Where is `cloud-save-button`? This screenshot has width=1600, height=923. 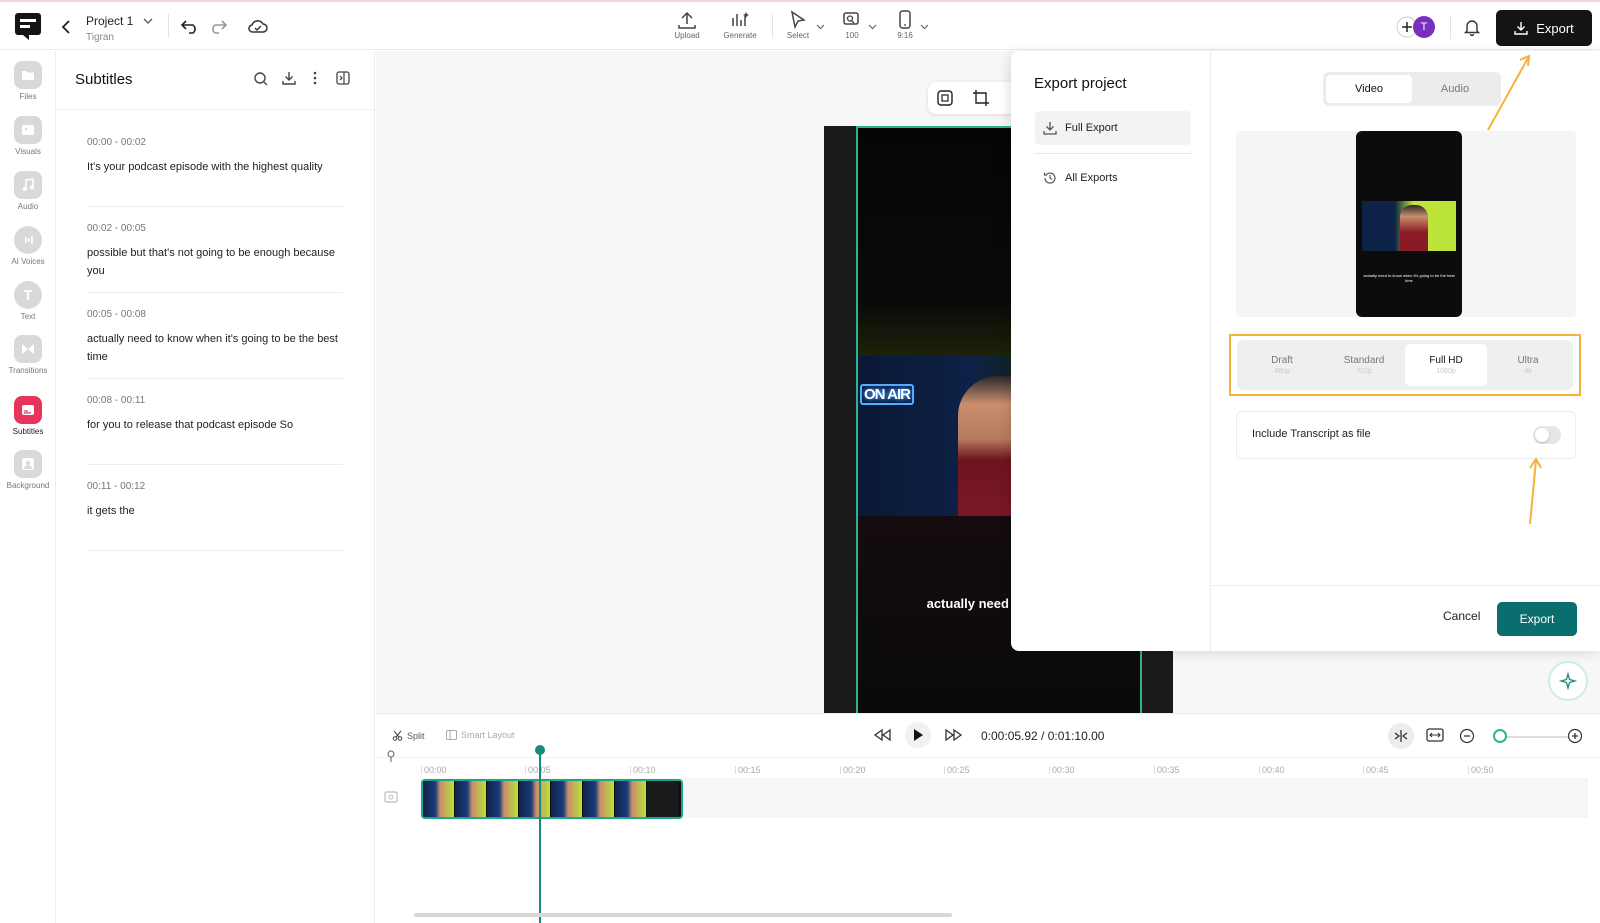 cloud-save-button is located at coordinates (258, 26).